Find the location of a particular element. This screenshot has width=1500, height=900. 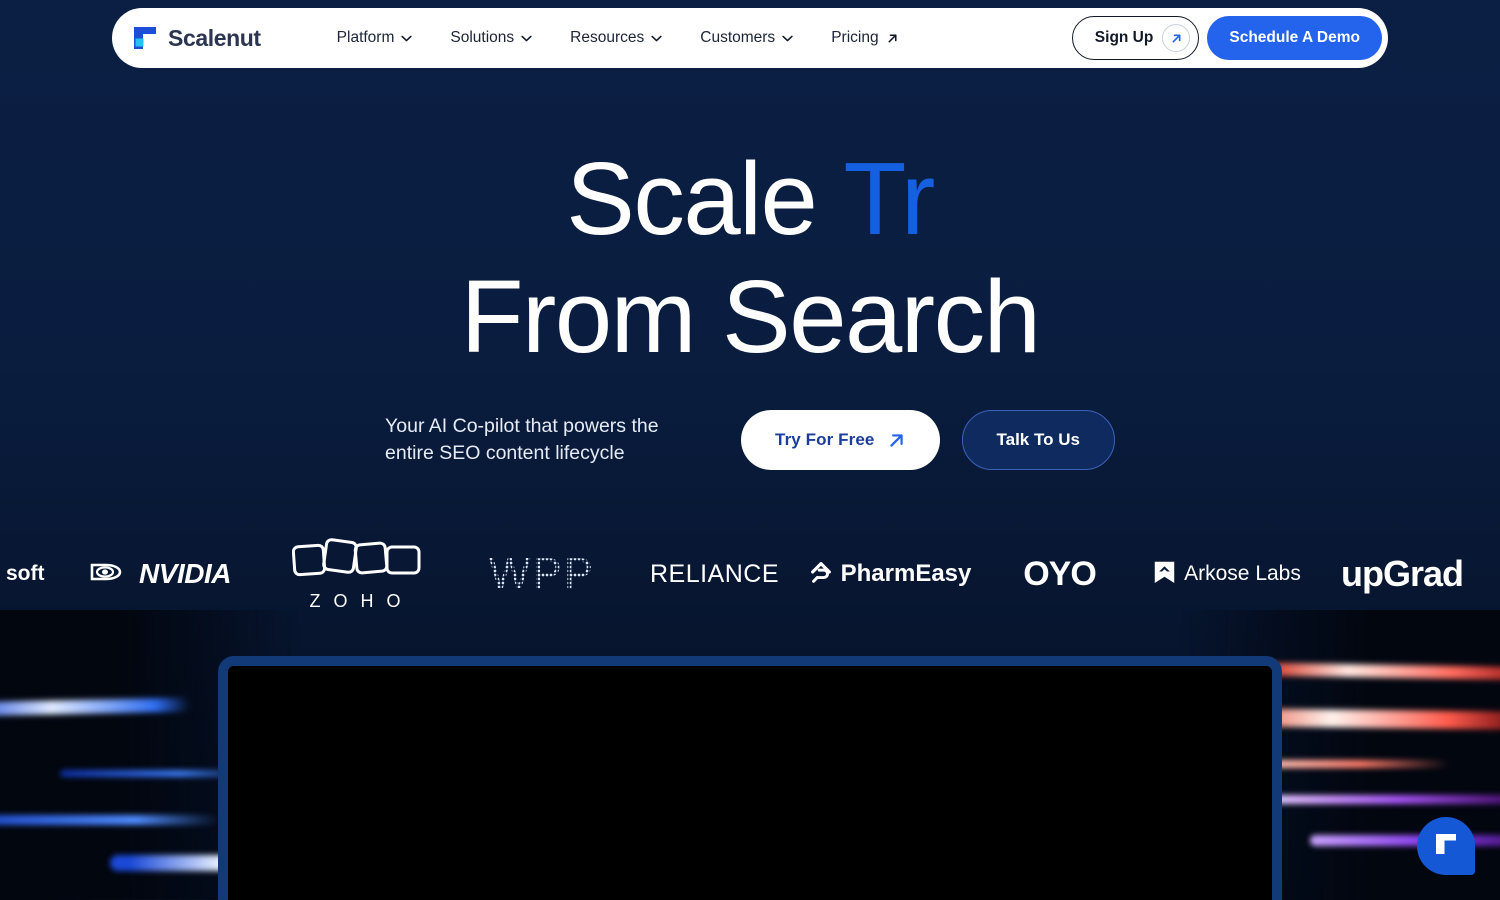

nav-item-label: Solutions is located at coordinates (482, 37).